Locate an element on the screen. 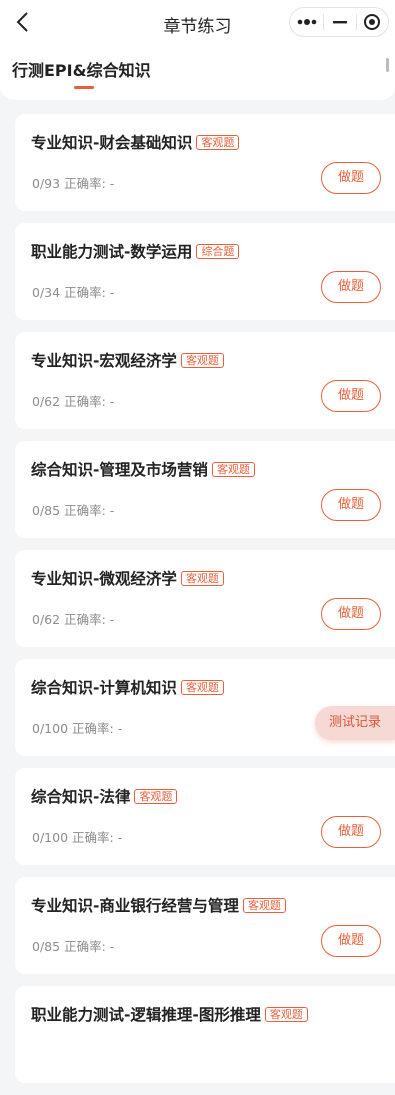 This screenshot has height=1095, width=395. chapter-stats: 0/93 正确率: - is located at coordinates (73, 182).